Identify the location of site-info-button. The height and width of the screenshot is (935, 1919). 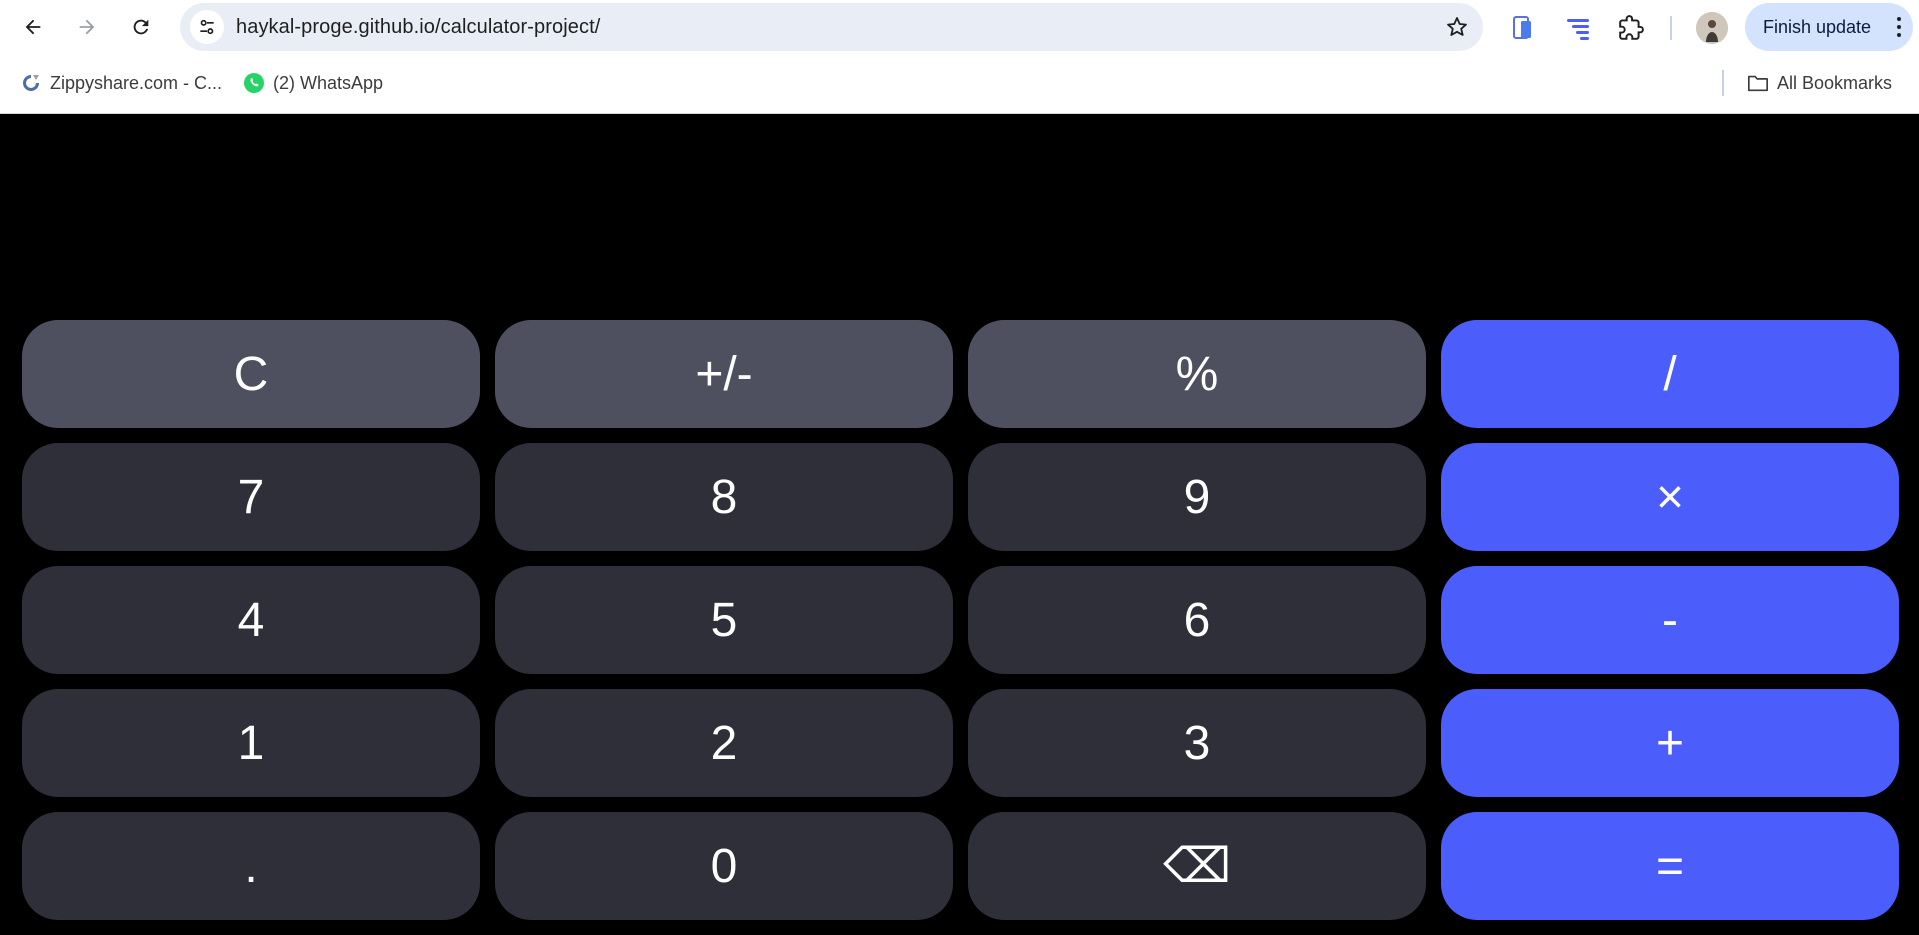
(207, 27).